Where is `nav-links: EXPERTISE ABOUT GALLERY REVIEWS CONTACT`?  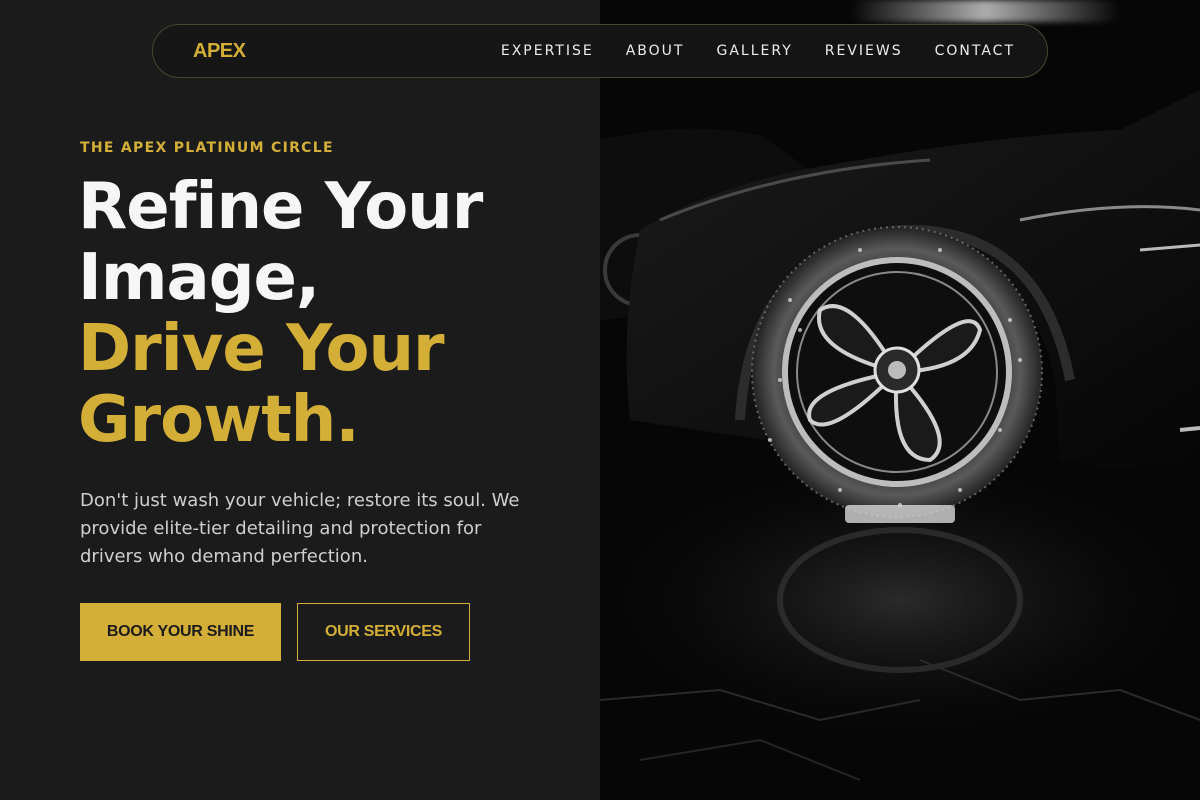 nav-links: EXPERTISE ABOUT GALLERY REVIEWS CONTACT is located at coordinates (742, 51).